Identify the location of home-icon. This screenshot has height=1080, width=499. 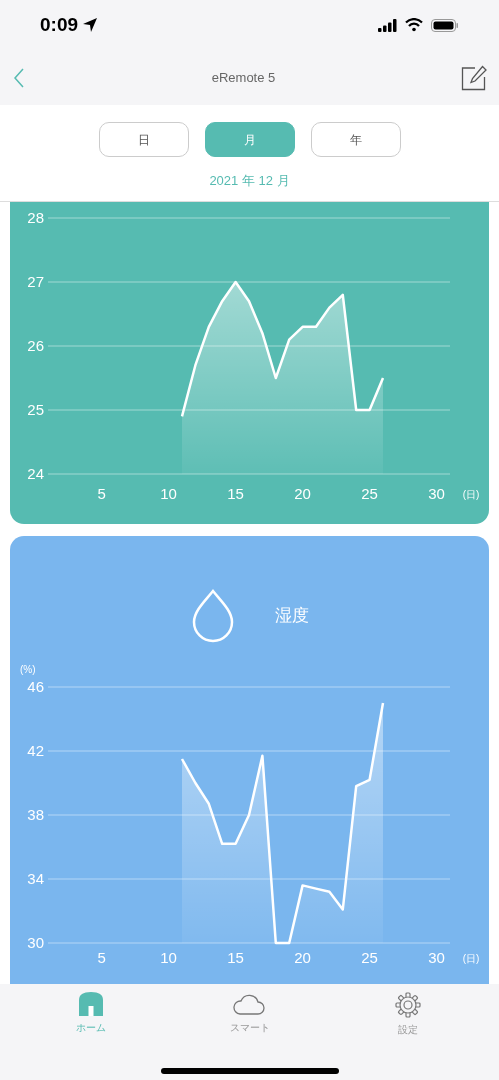
(91, 1004).